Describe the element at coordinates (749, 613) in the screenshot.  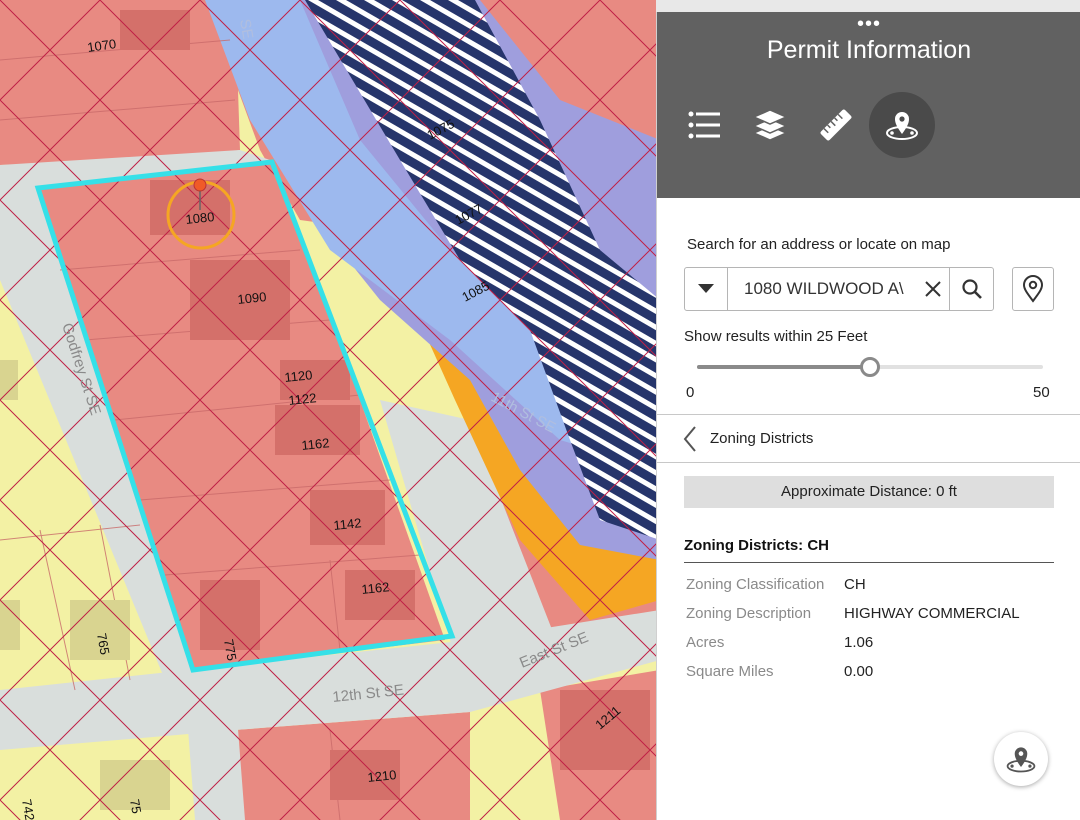
I see `attribute-label: Zoning Description` at that location.